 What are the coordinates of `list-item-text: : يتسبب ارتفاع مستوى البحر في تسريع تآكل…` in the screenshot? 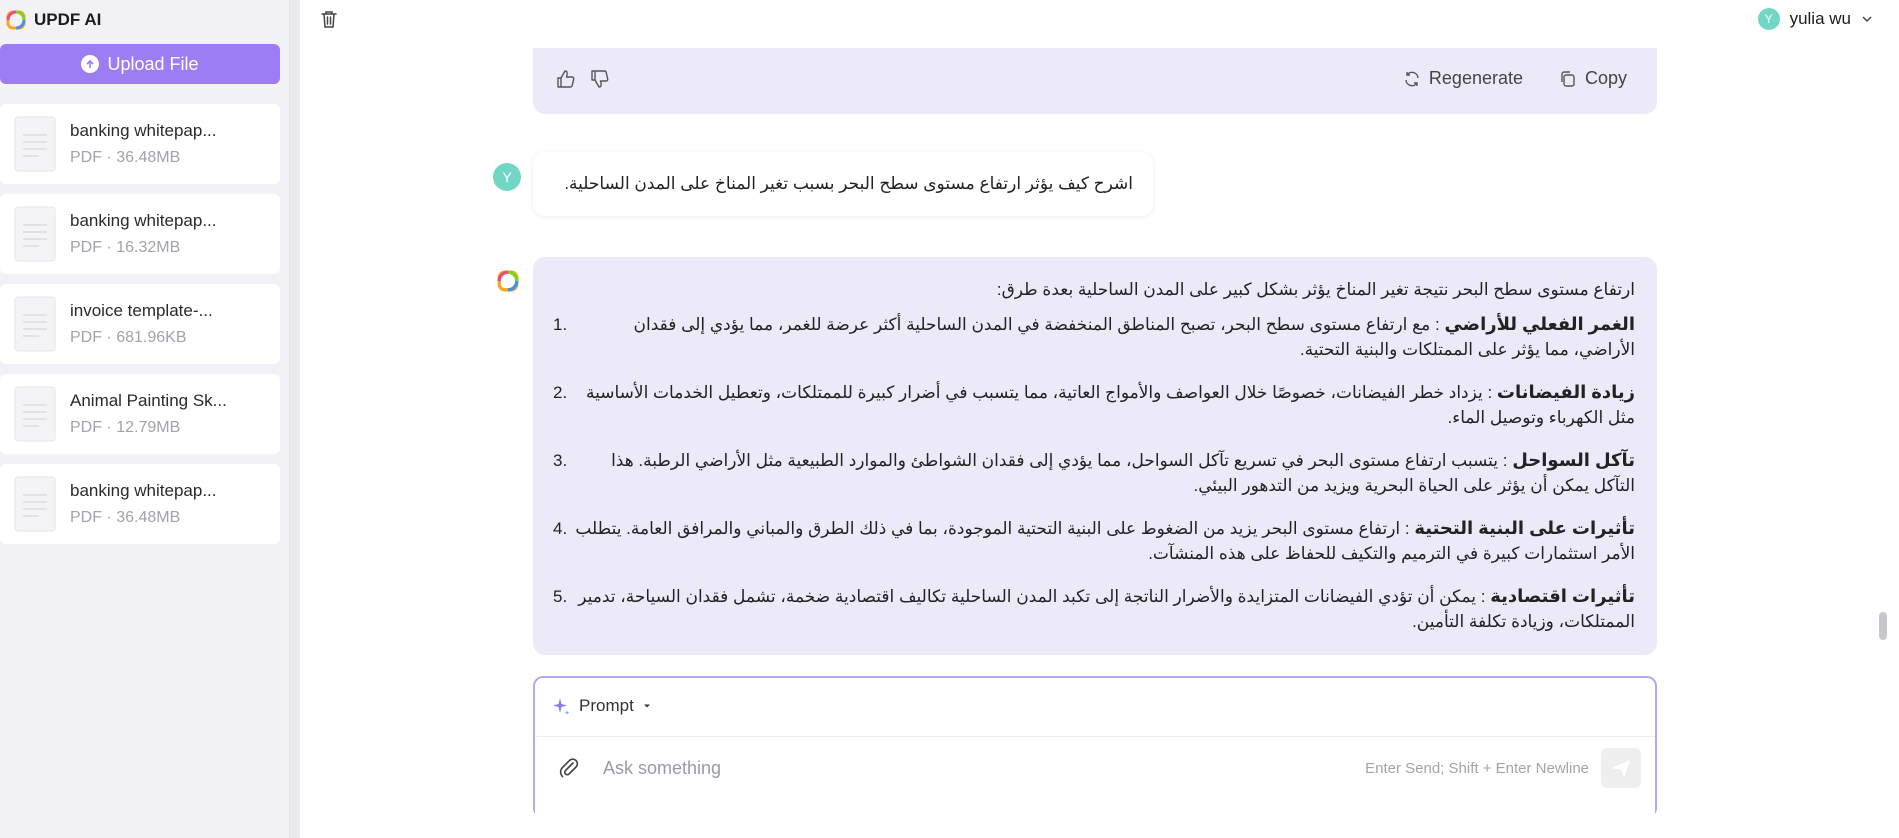 It's located at (1123, 473).